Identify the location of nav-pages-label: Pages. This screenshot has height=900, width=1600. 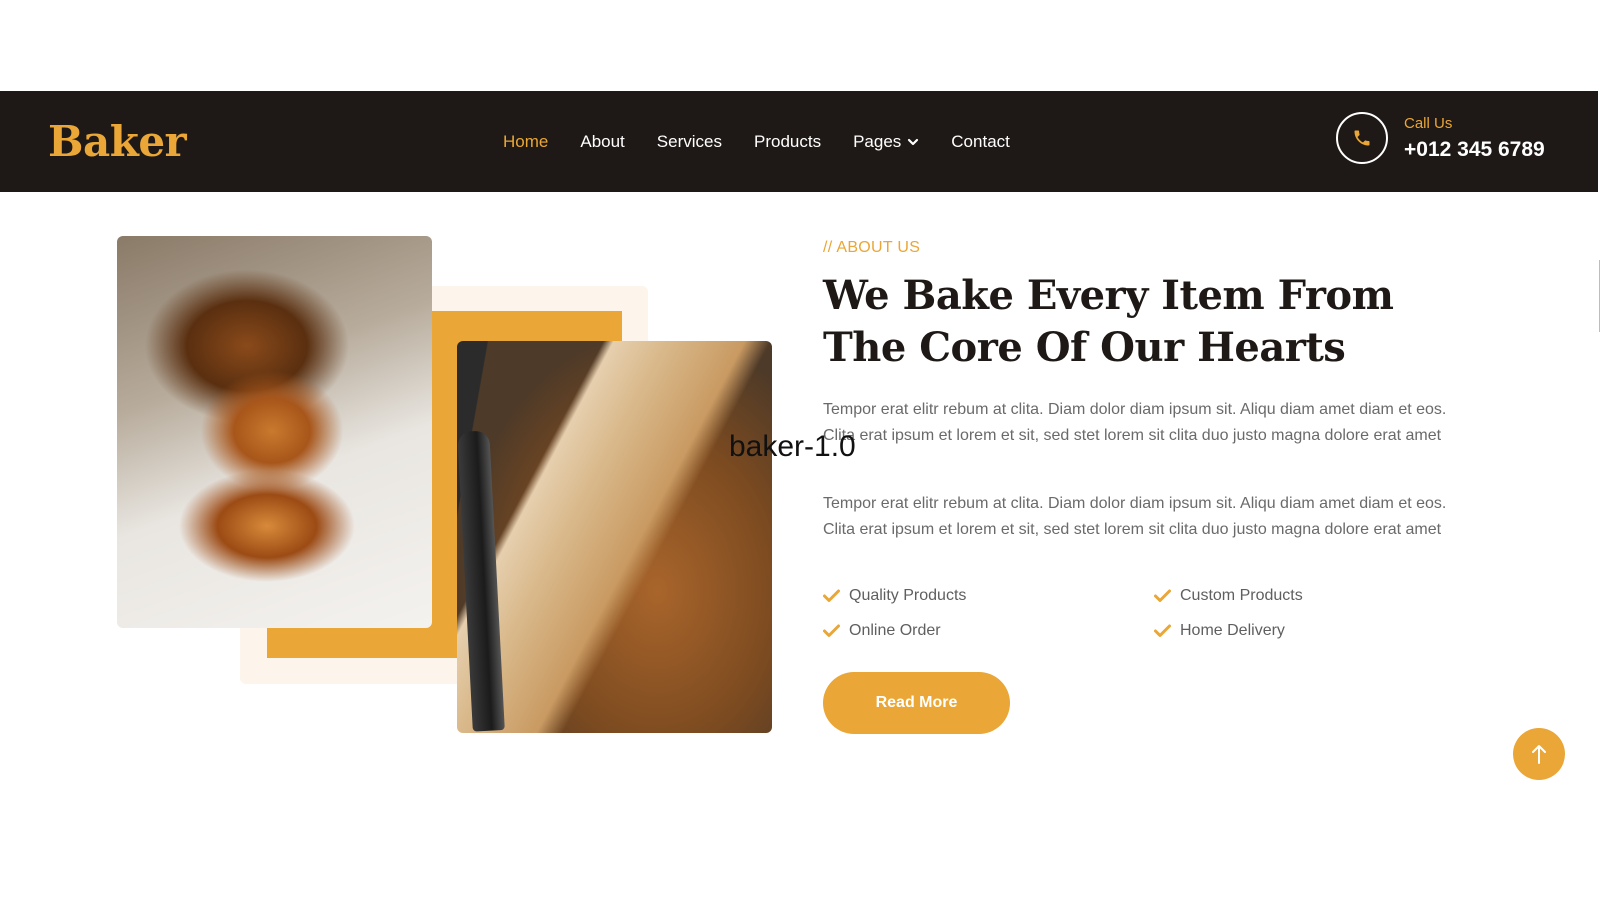
(877, 141).